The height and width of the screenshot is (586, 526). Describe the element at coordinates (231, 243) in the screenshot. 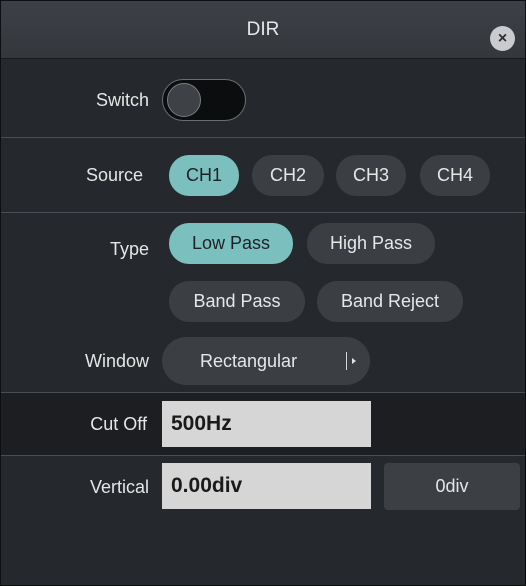

I see `type-low-pass-button: Low Pass` at that location.